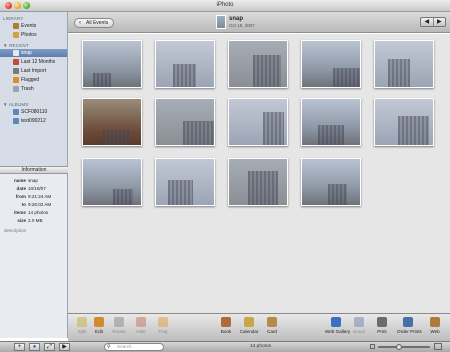 The height and width of the screenshot is (352, 450). I want to click on info-value: snap, so click(33, 180).